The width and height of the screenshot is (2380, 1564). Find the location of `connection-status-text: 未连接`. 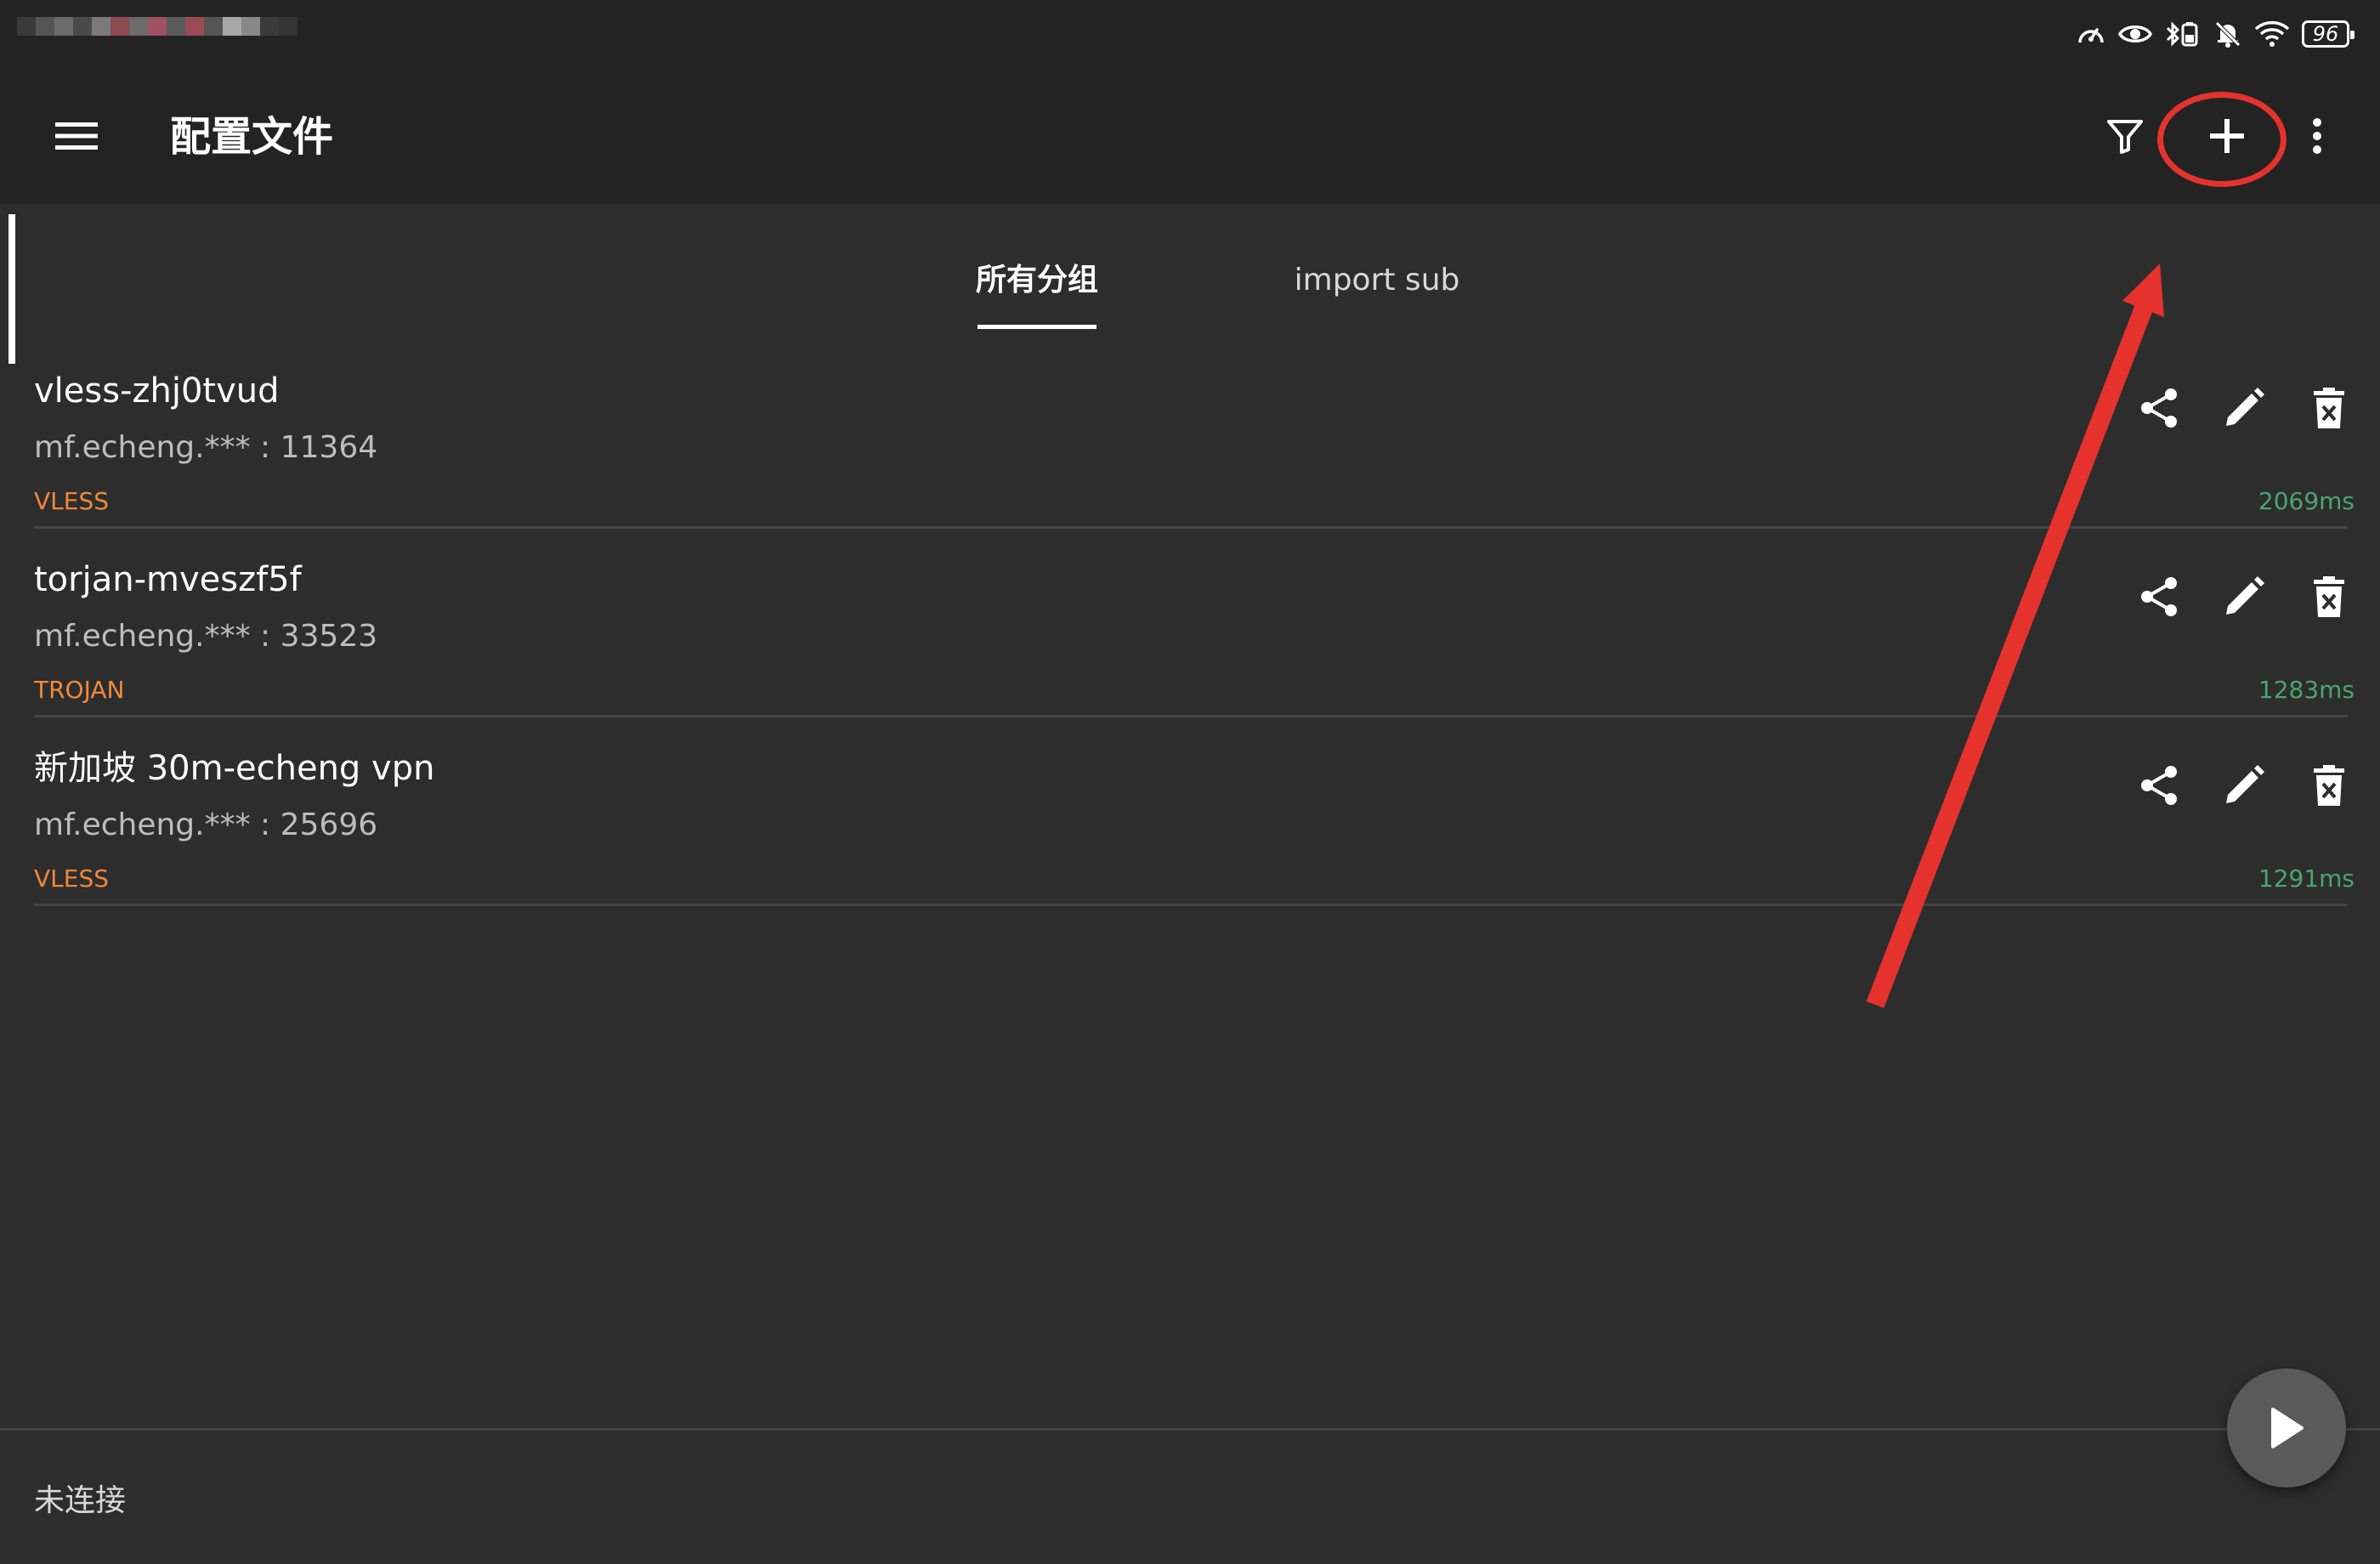

connection-status-text: 未连接 is located at coordinates (80, 1500).